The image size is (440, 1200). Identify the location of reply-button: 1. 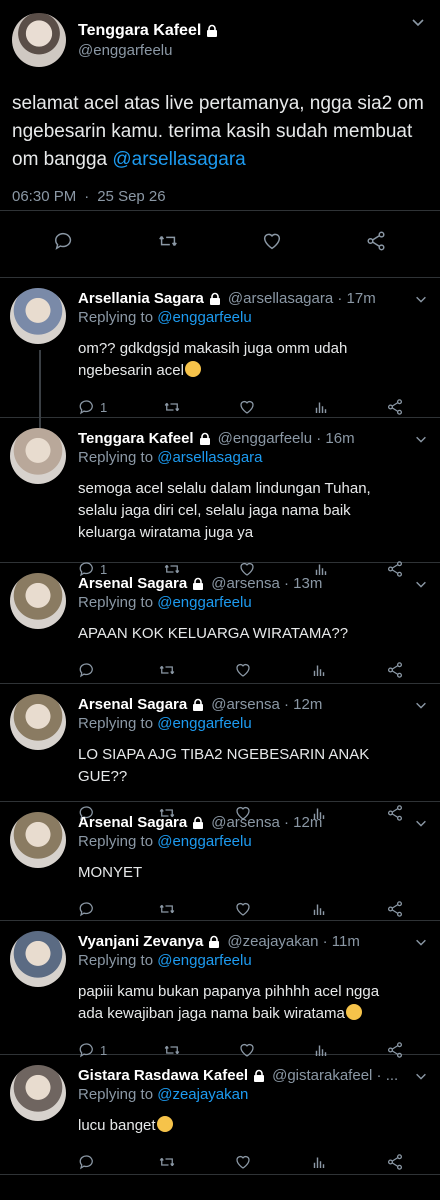
(92, 407).